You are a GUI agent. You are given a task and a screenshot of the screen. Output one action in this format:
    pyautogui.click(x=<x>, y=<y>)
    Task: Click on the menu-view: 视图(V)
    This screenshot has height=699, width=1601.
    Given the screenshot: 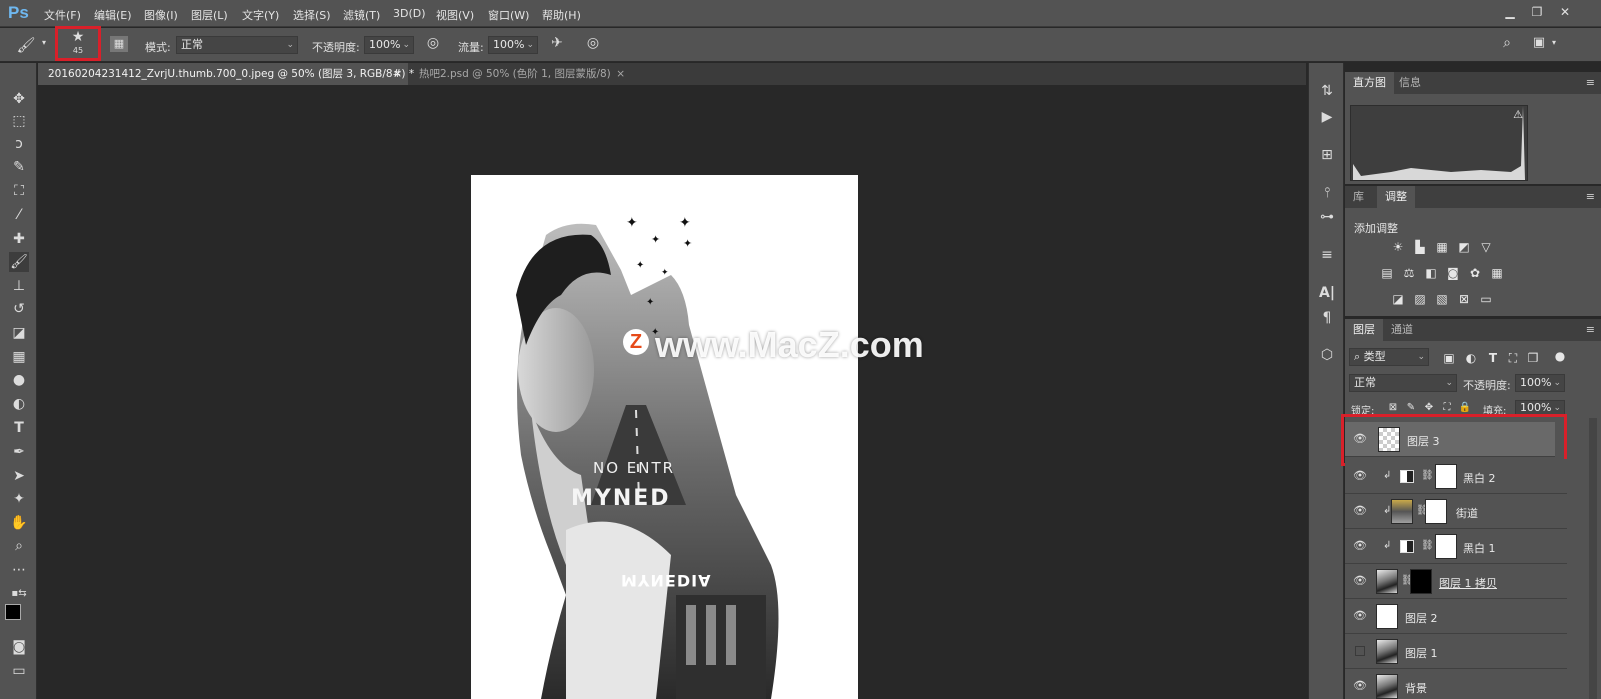 What is the action you would take?
    pyautogui.click(x=455, y=15)
    